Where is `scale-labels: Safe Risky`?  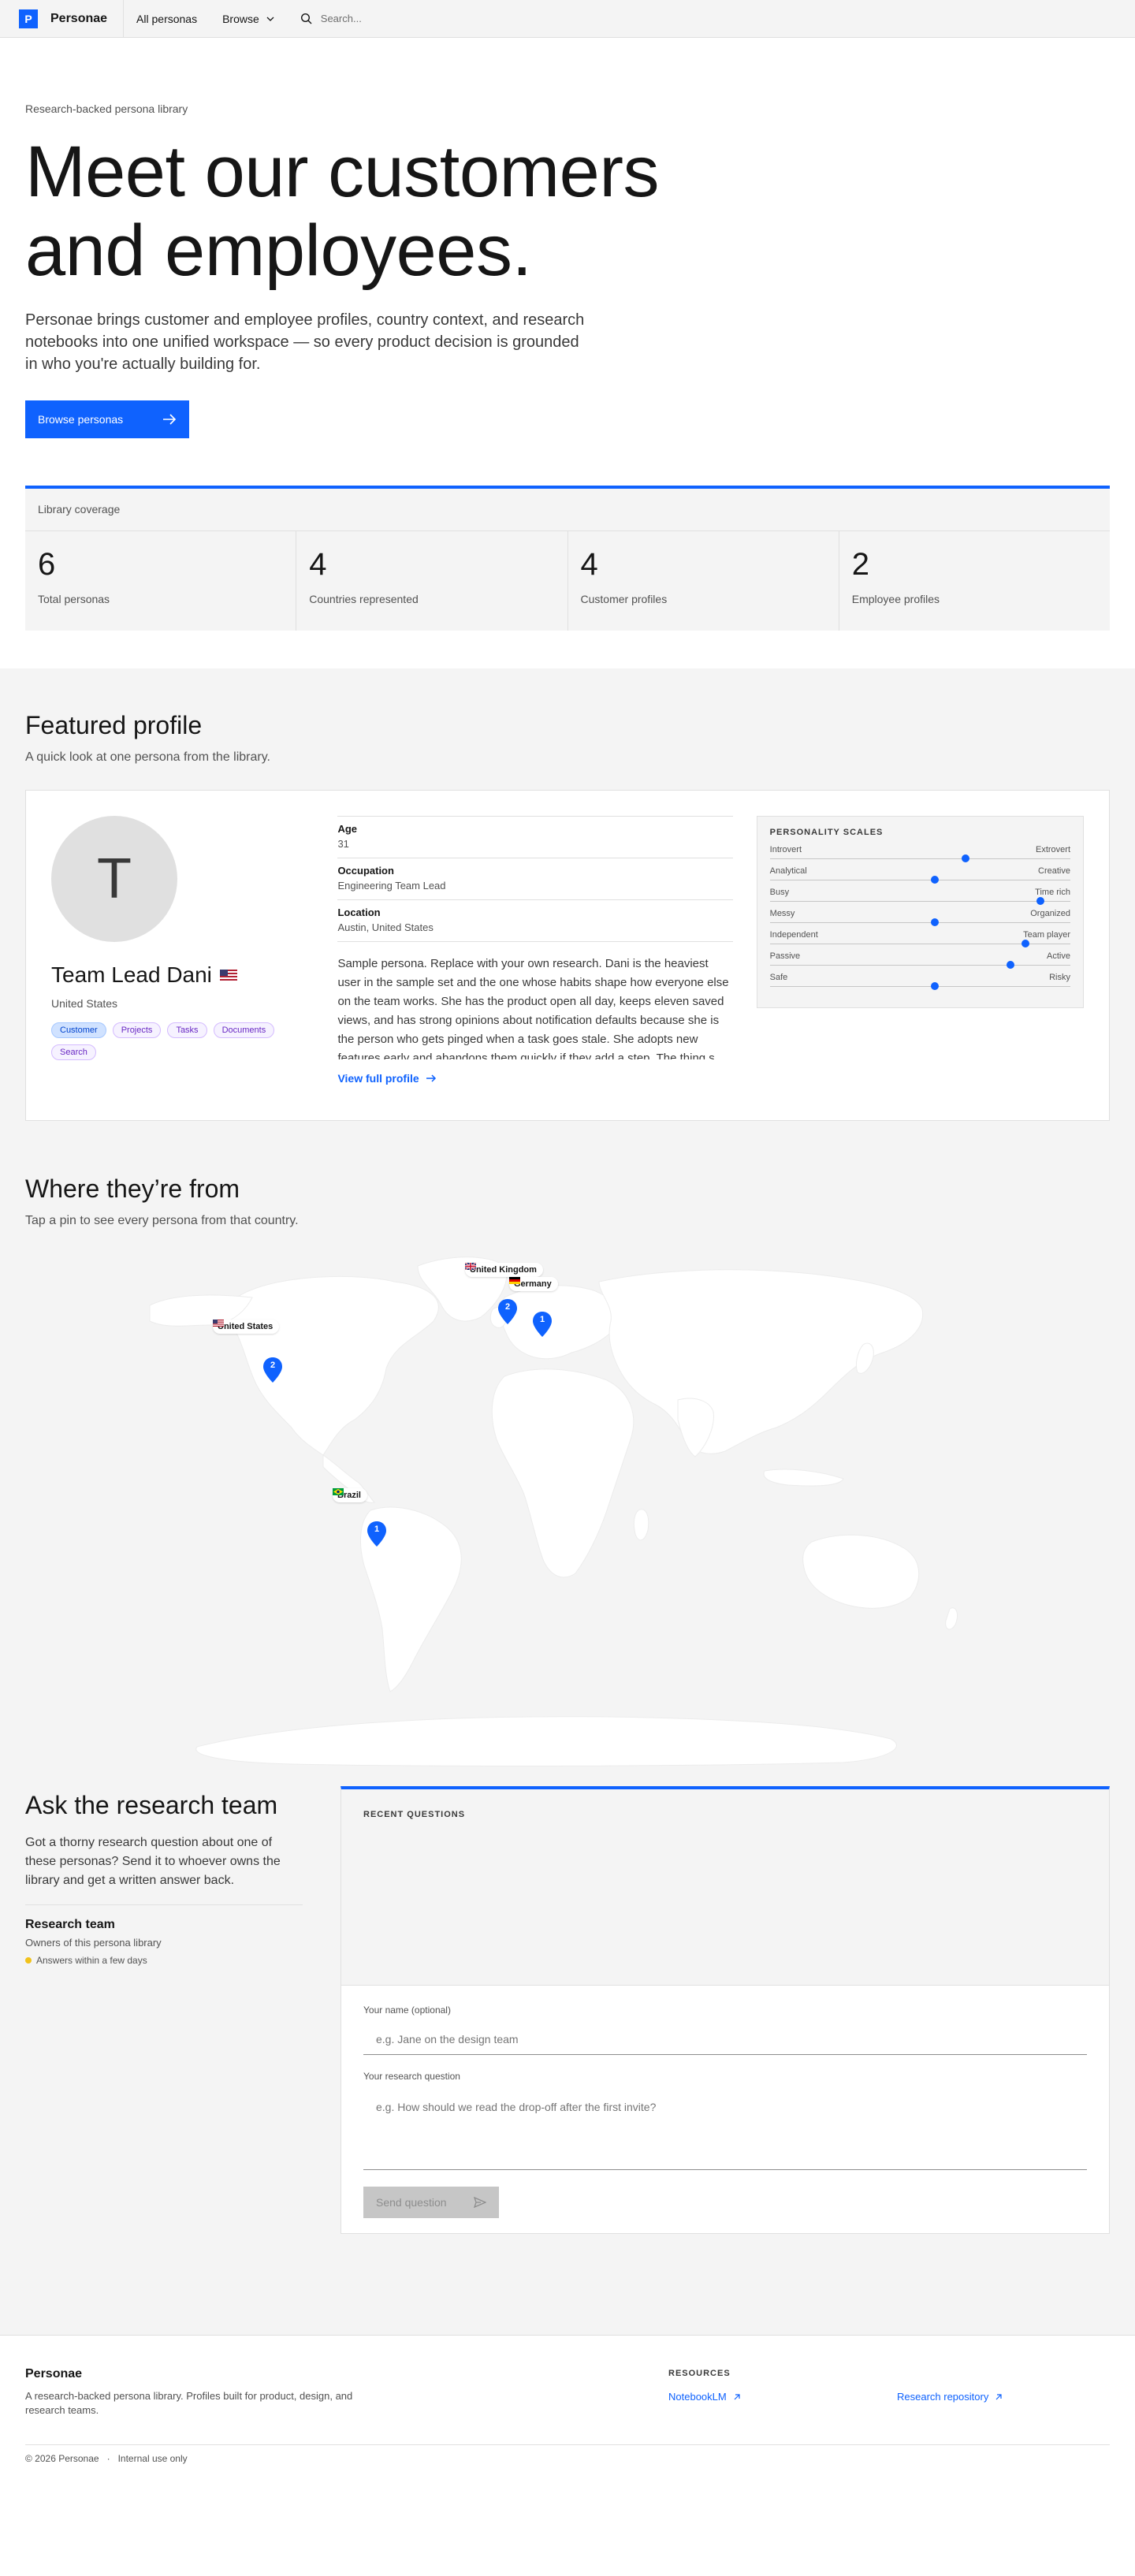
scale-labels: Safe Risky is located at coordinates (920, 977).